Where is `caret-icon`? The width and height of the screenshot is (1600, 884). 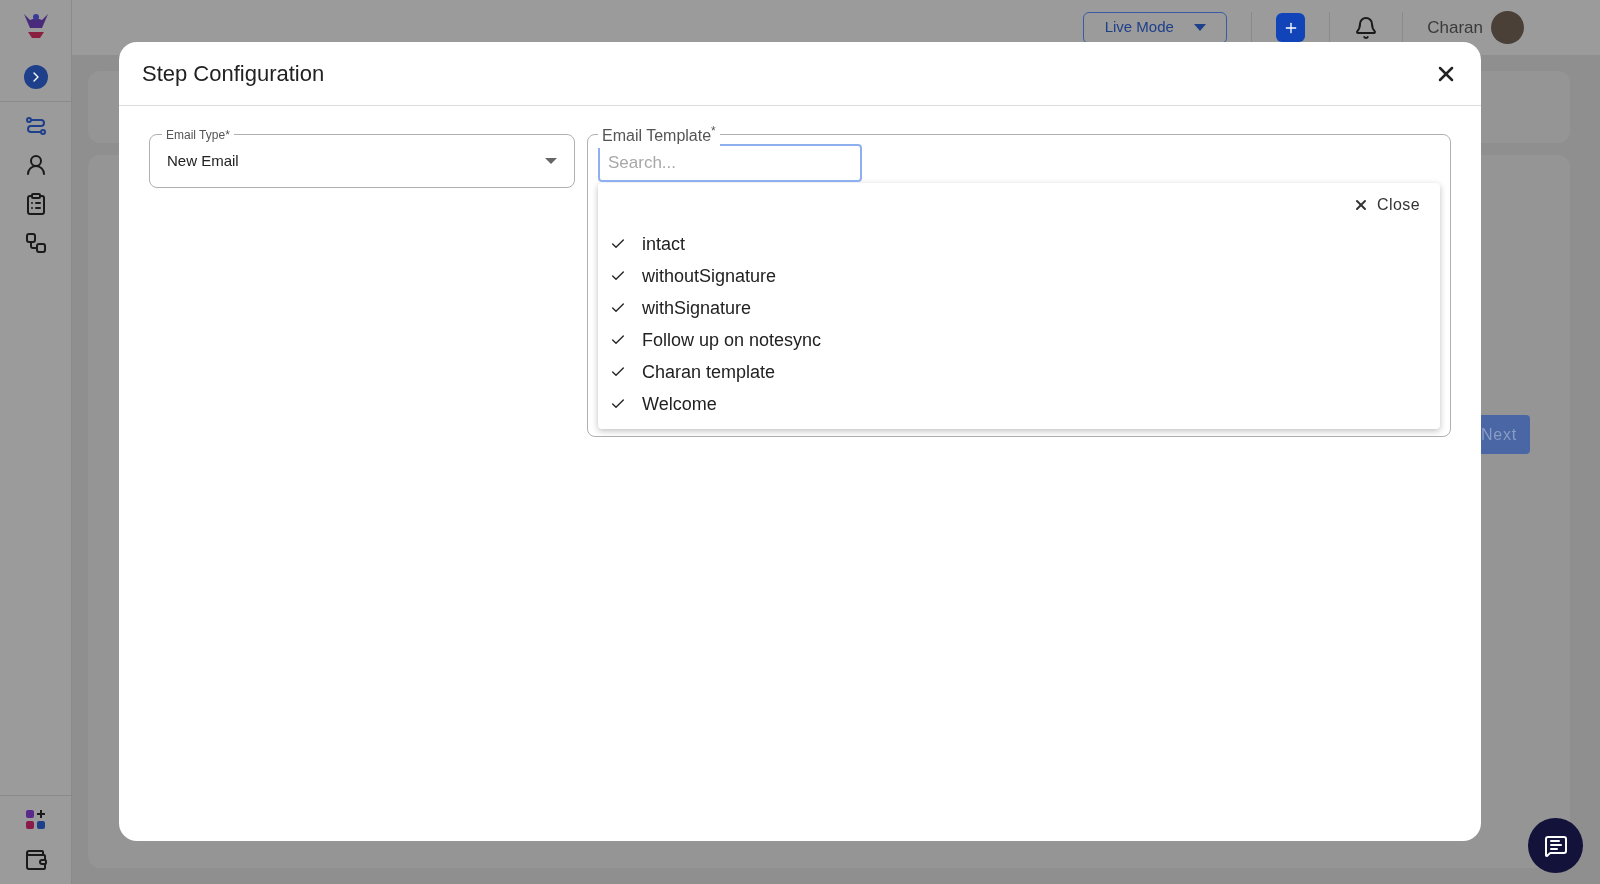
caret-icon is located at coordinates (1199, 27).